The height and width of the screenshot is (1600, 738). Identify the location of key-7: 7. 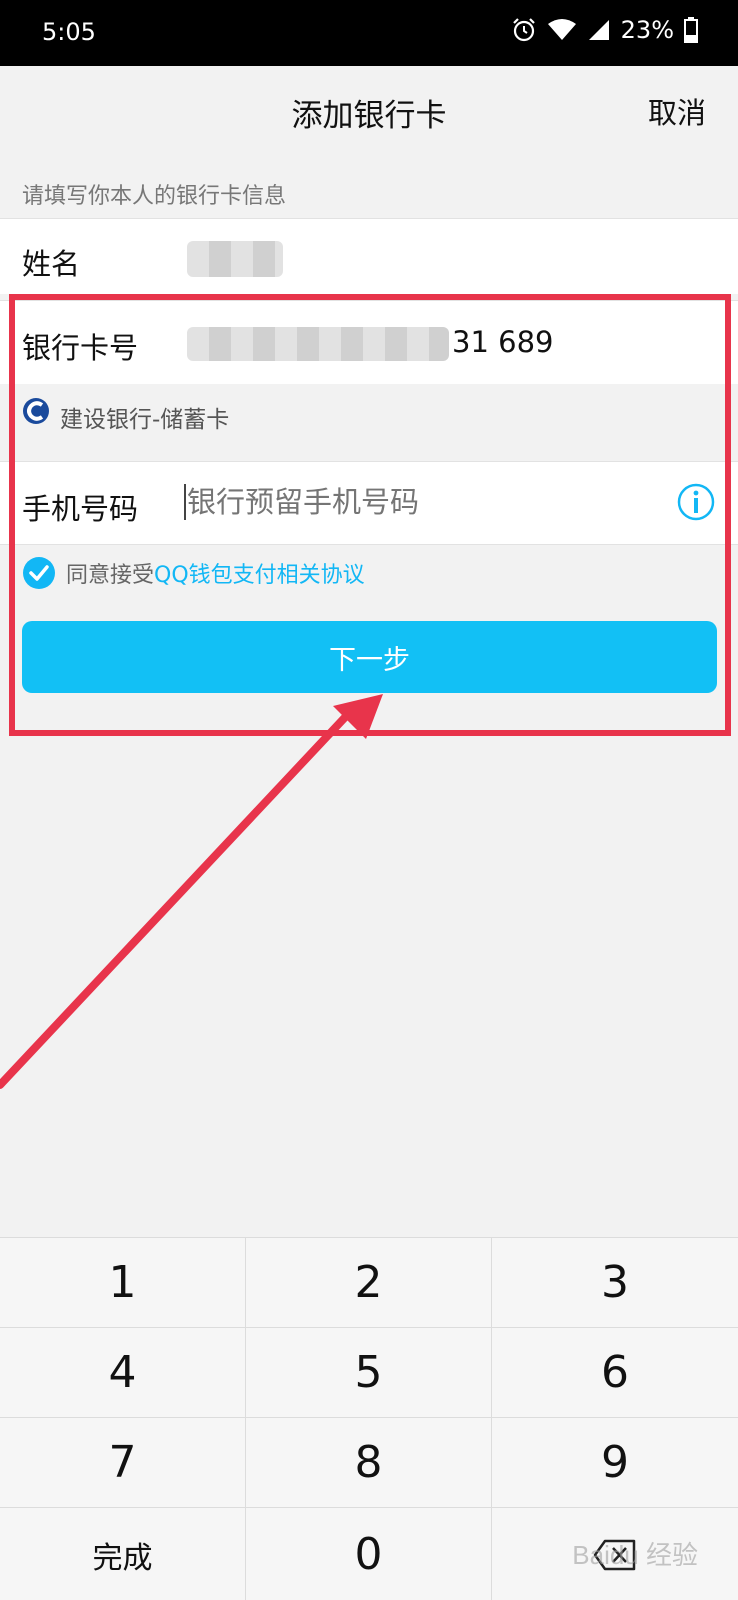
(123, 1463).